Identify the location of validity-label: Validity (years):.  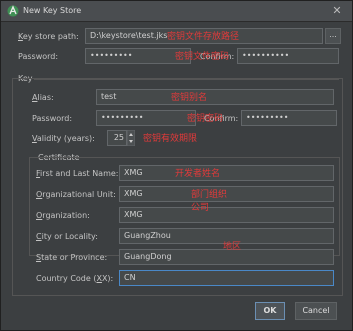
(63, 138).